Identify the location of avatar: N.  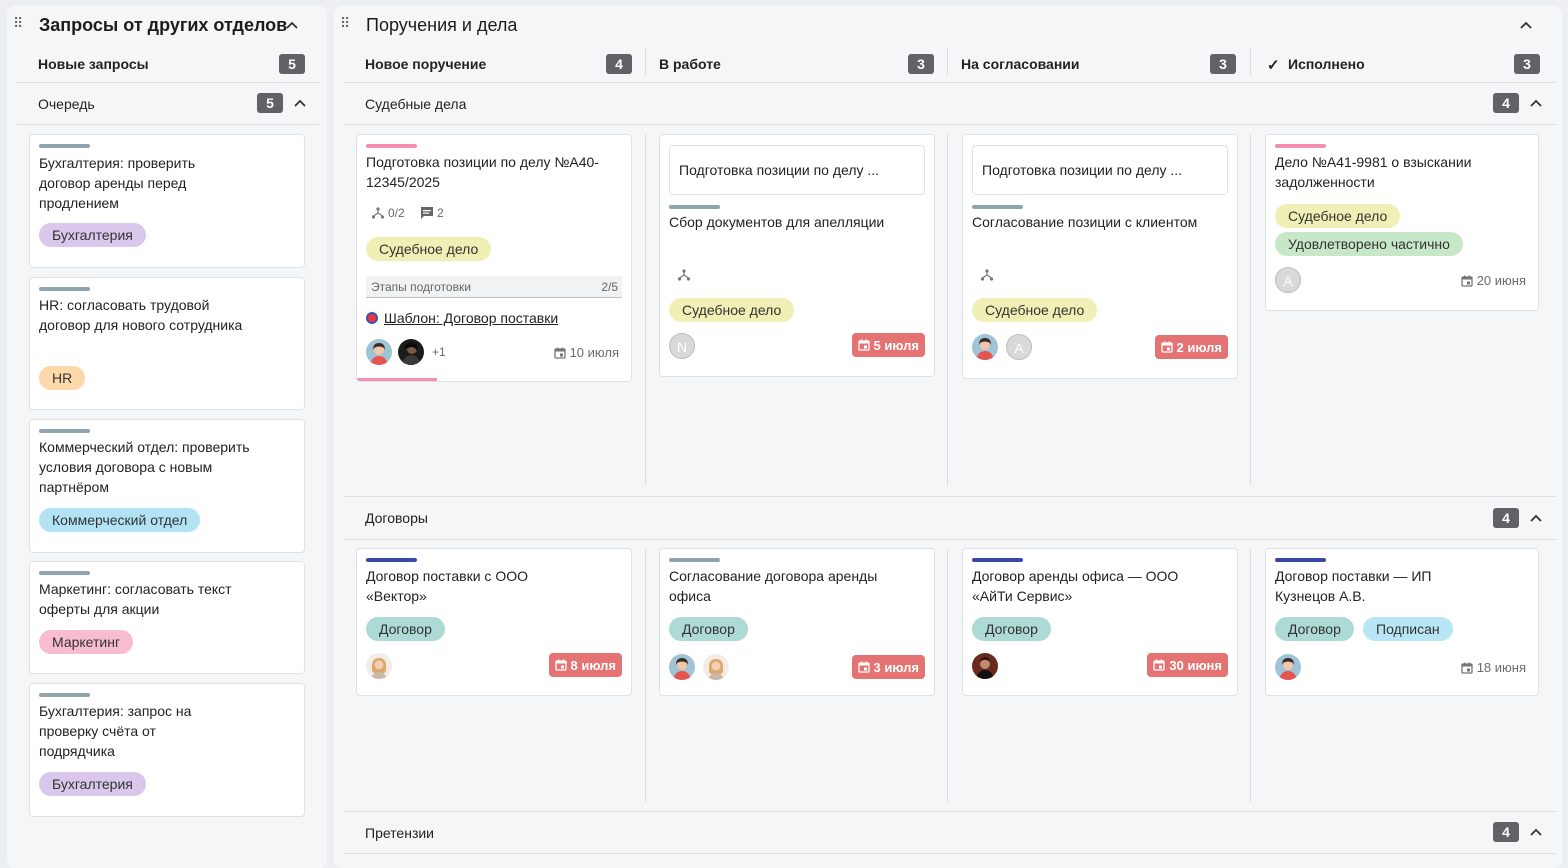
(682, 346).